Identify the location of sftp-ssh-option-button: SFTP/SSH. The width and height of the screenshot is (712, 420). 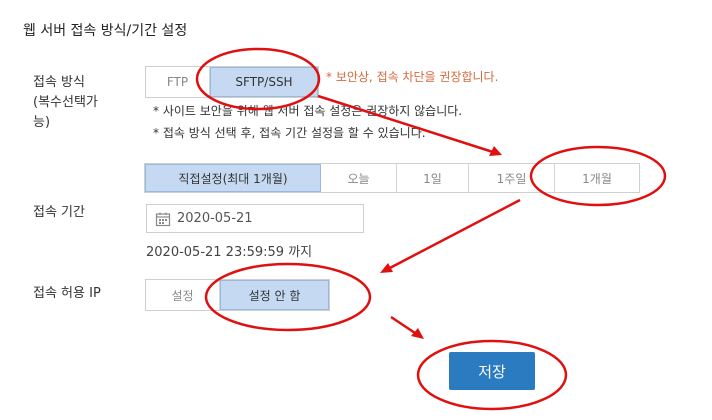
(264, 82).